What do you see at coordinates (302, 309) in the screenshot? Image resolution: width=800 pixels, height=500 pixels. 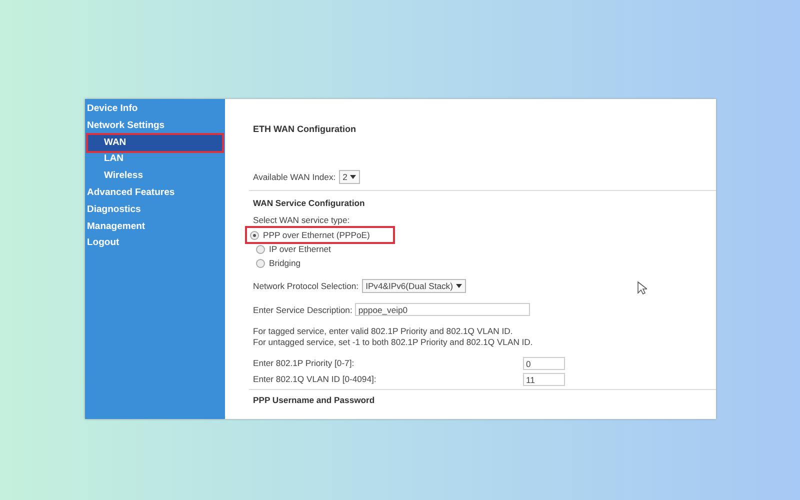 I see `field-label: Enter Service Description:` at bounding box center [302, 309].